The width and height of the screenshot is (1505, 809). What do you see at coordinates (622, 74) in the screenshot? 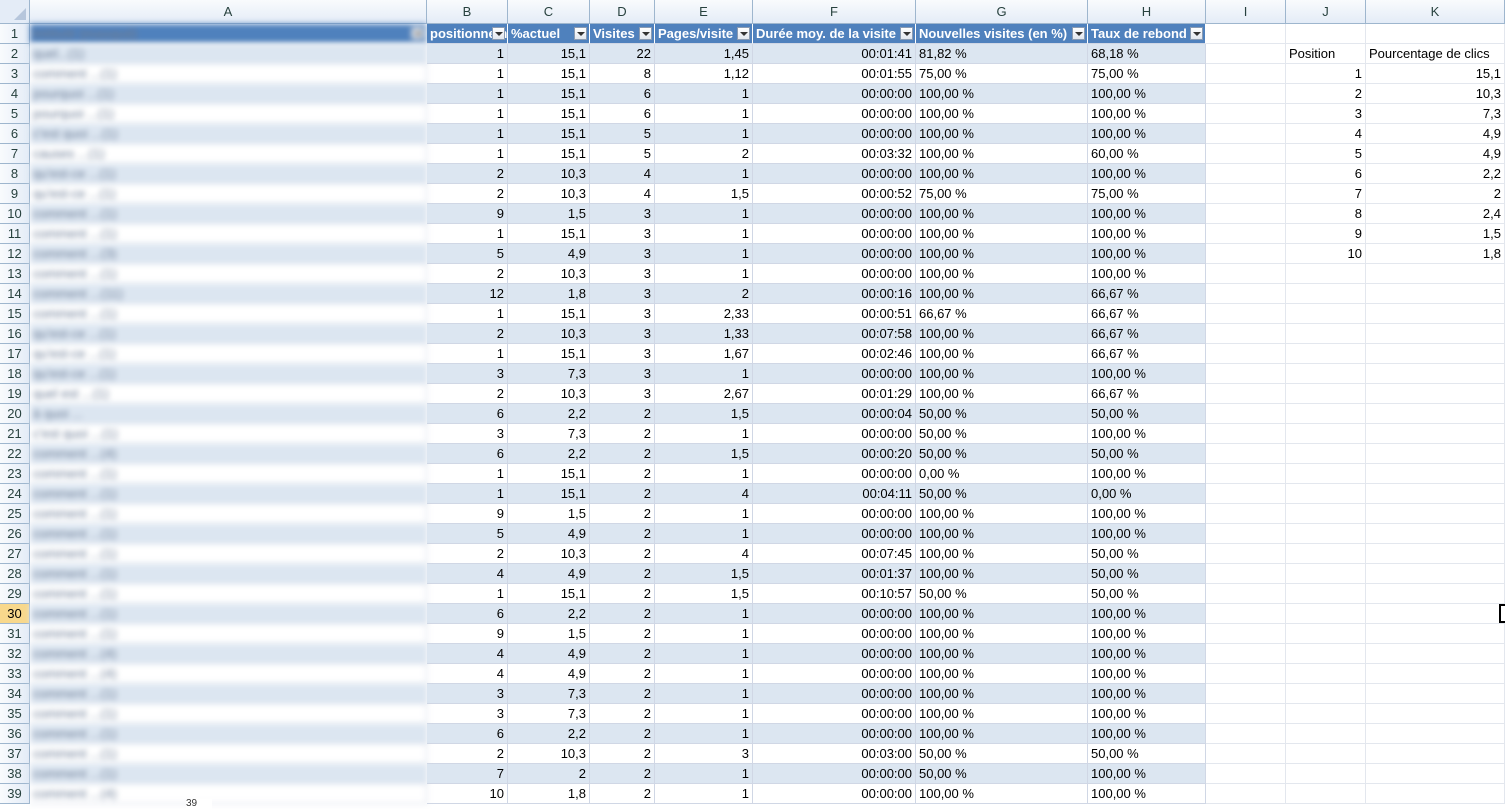
I see `table-cell: 8` at bounding box center [622, 74].